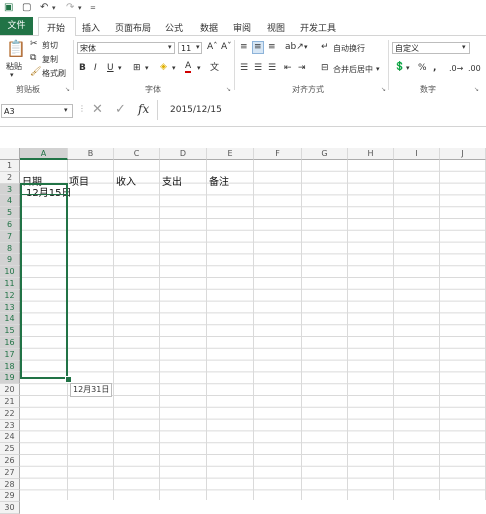 The height and width of the screenshot is (514, 486). What do you see at coordinates (10, 413) in the screenshot?
I see `row-header: 22` at bounding box center [10, 413].